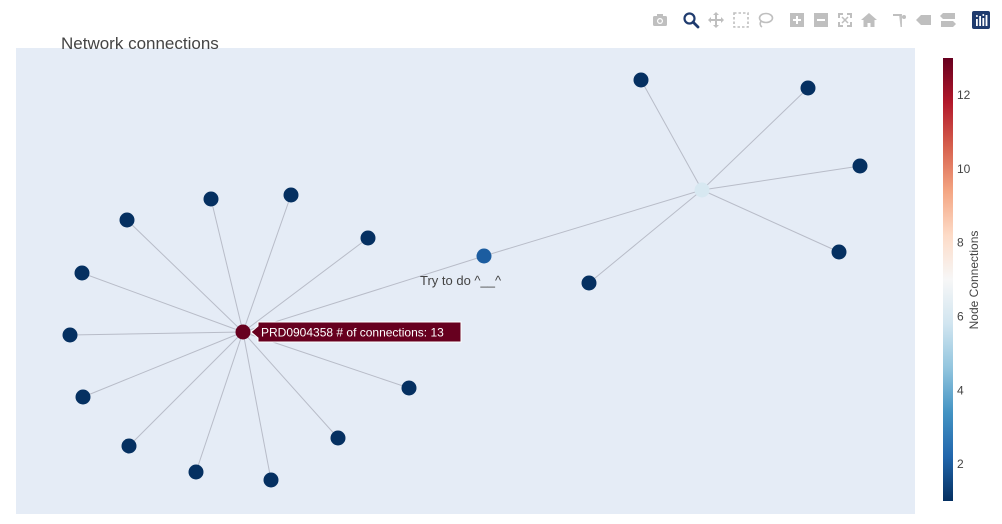 The image size is (1002, 524). Describe the element at coordinates (962, 279) in the screenshot. I see `colorbar: 2 4 6 8 10 12 Node Connections` at that location.